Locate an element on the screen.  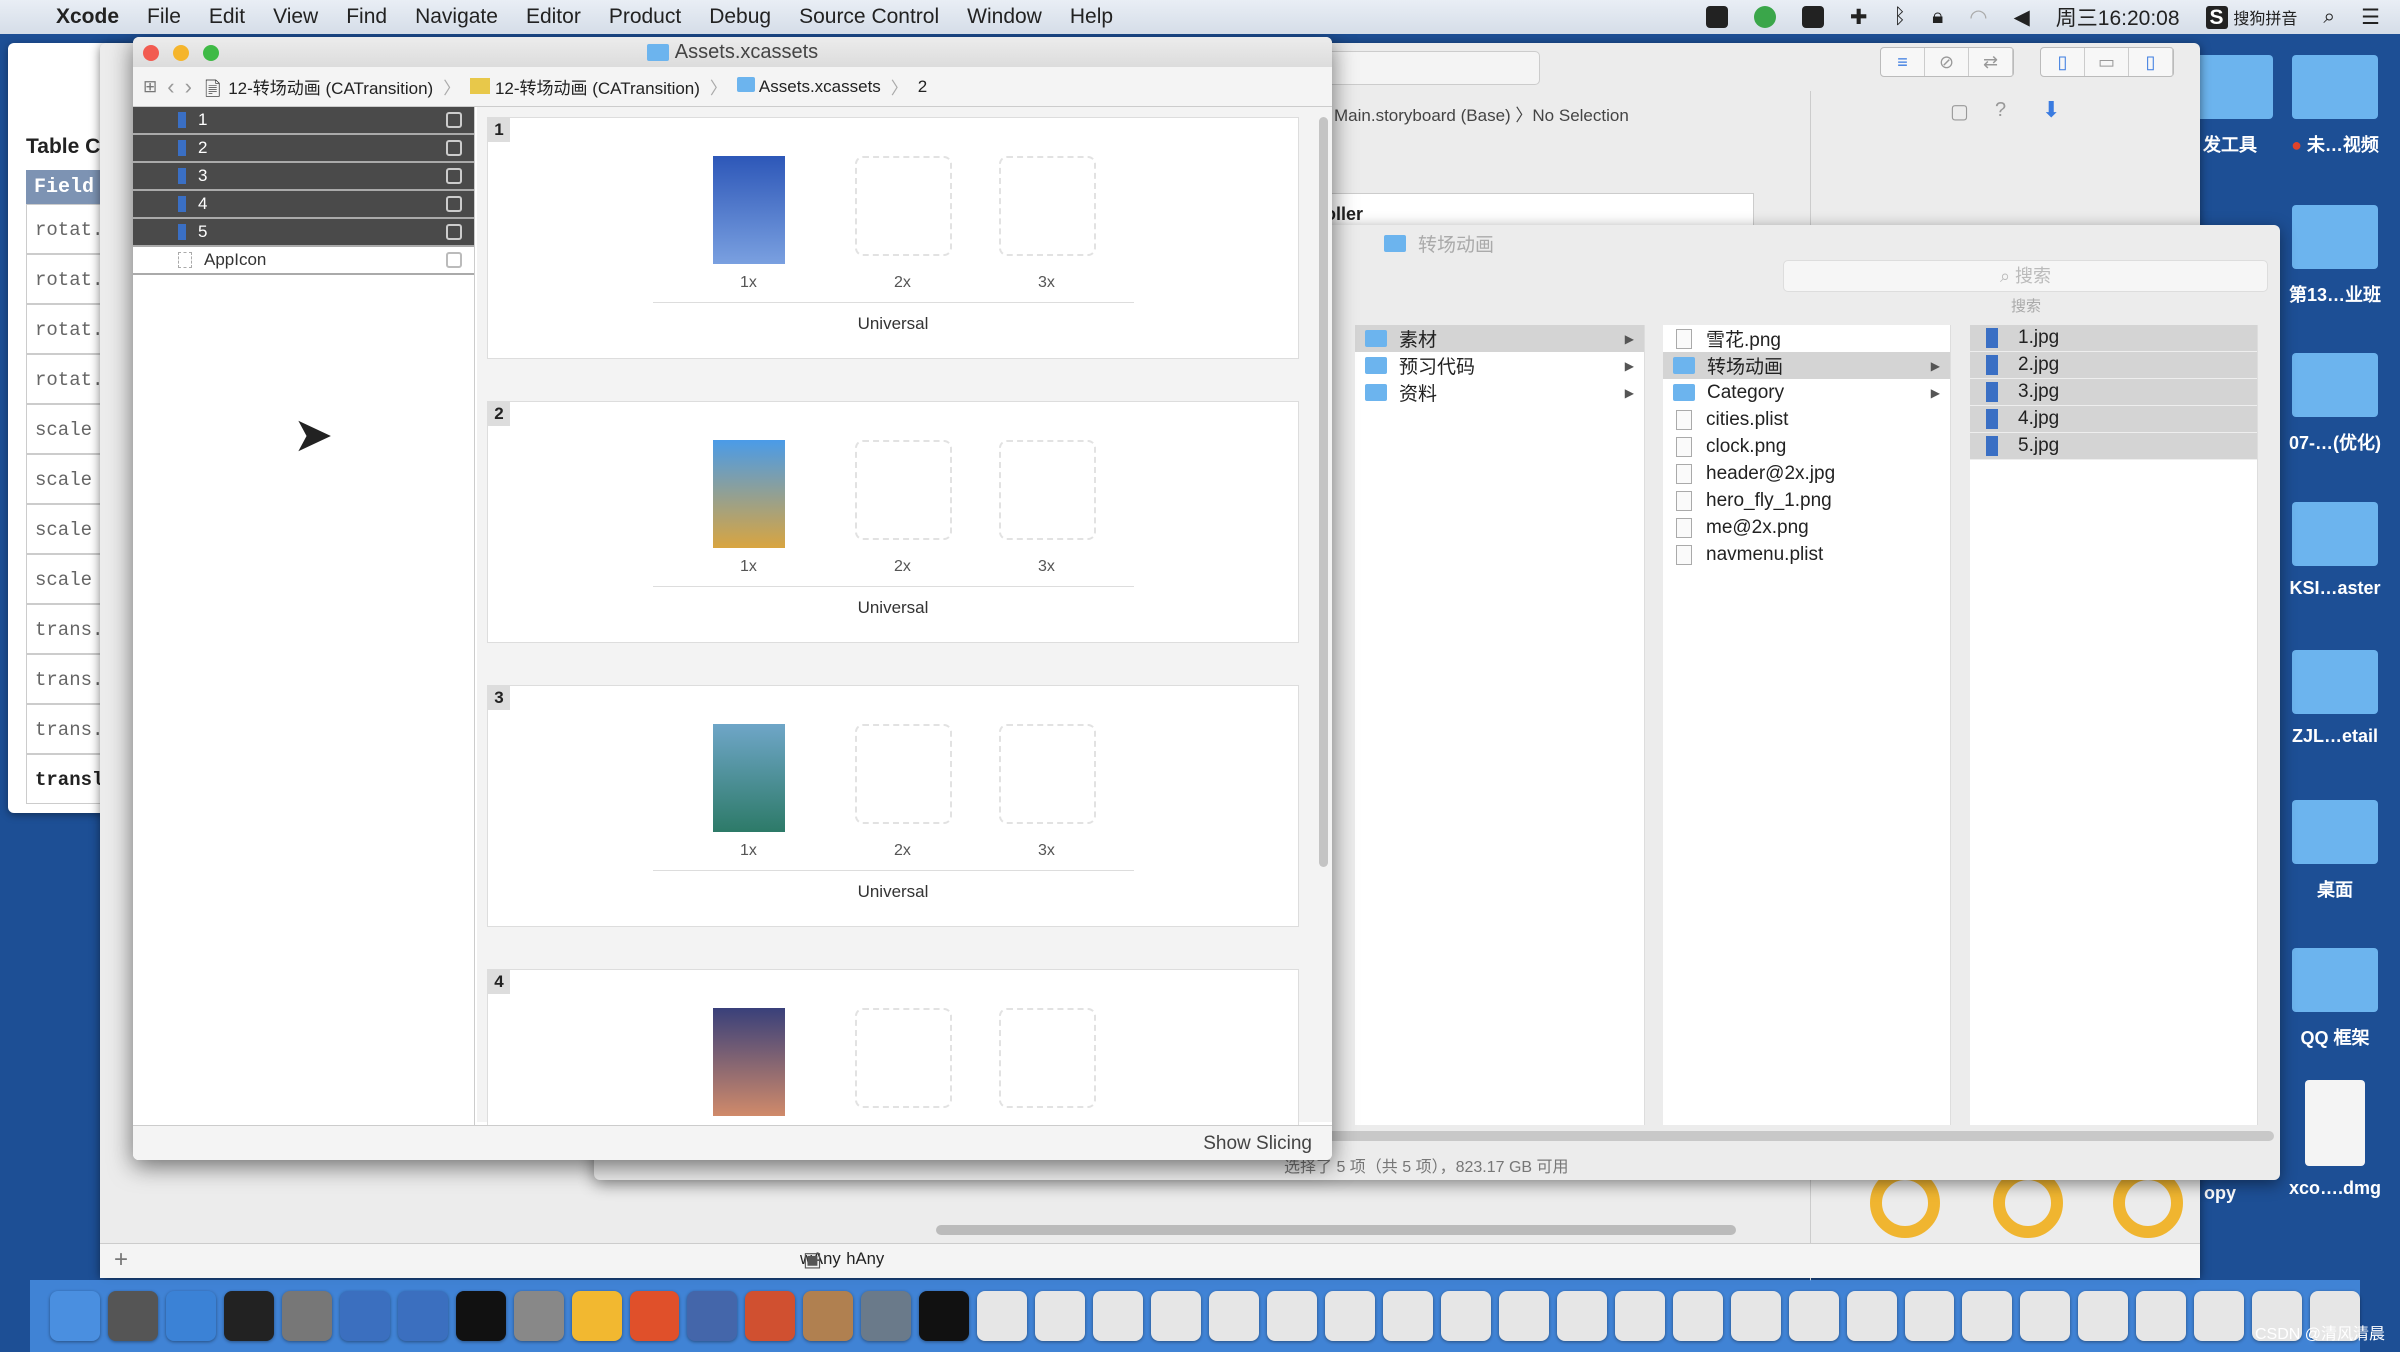
assistant-editor-icon: ⊘ is located at coordinates (1947, 62).